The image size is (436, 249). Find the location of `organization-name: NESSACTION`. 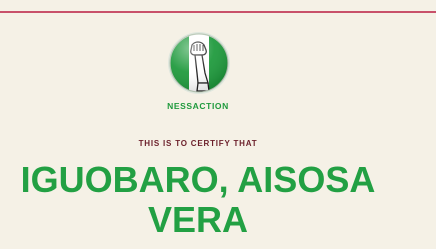

organization-name: NESSACTION is located at coordinates (198, 106).